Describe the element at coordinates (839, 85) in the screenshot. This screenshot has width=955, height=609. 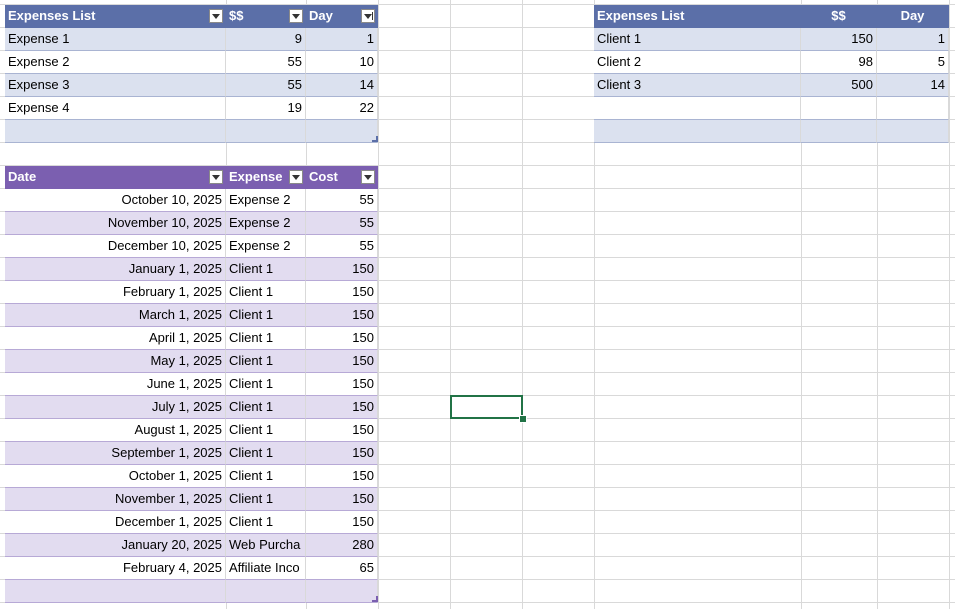
I see `clients-cell: 500` at that location.